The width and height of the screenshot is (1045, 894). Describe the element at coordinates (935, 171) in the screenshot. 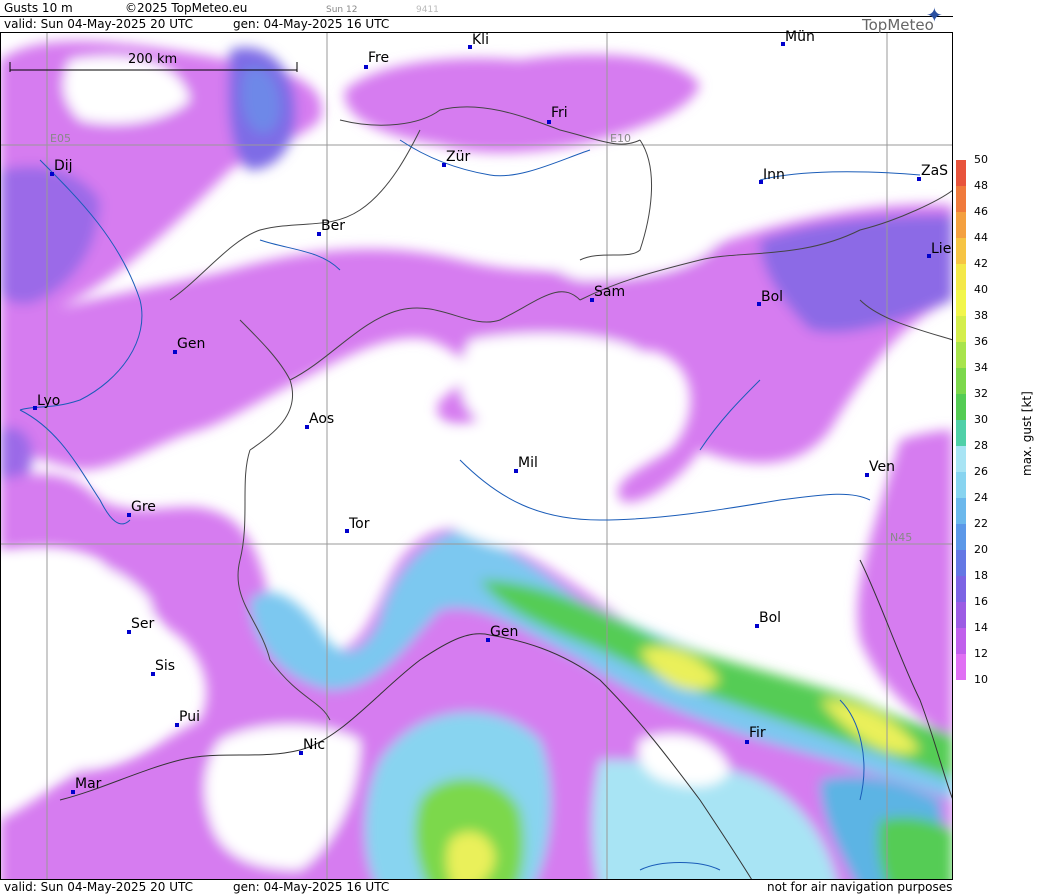

I see `city-label: ZaS` at that location.